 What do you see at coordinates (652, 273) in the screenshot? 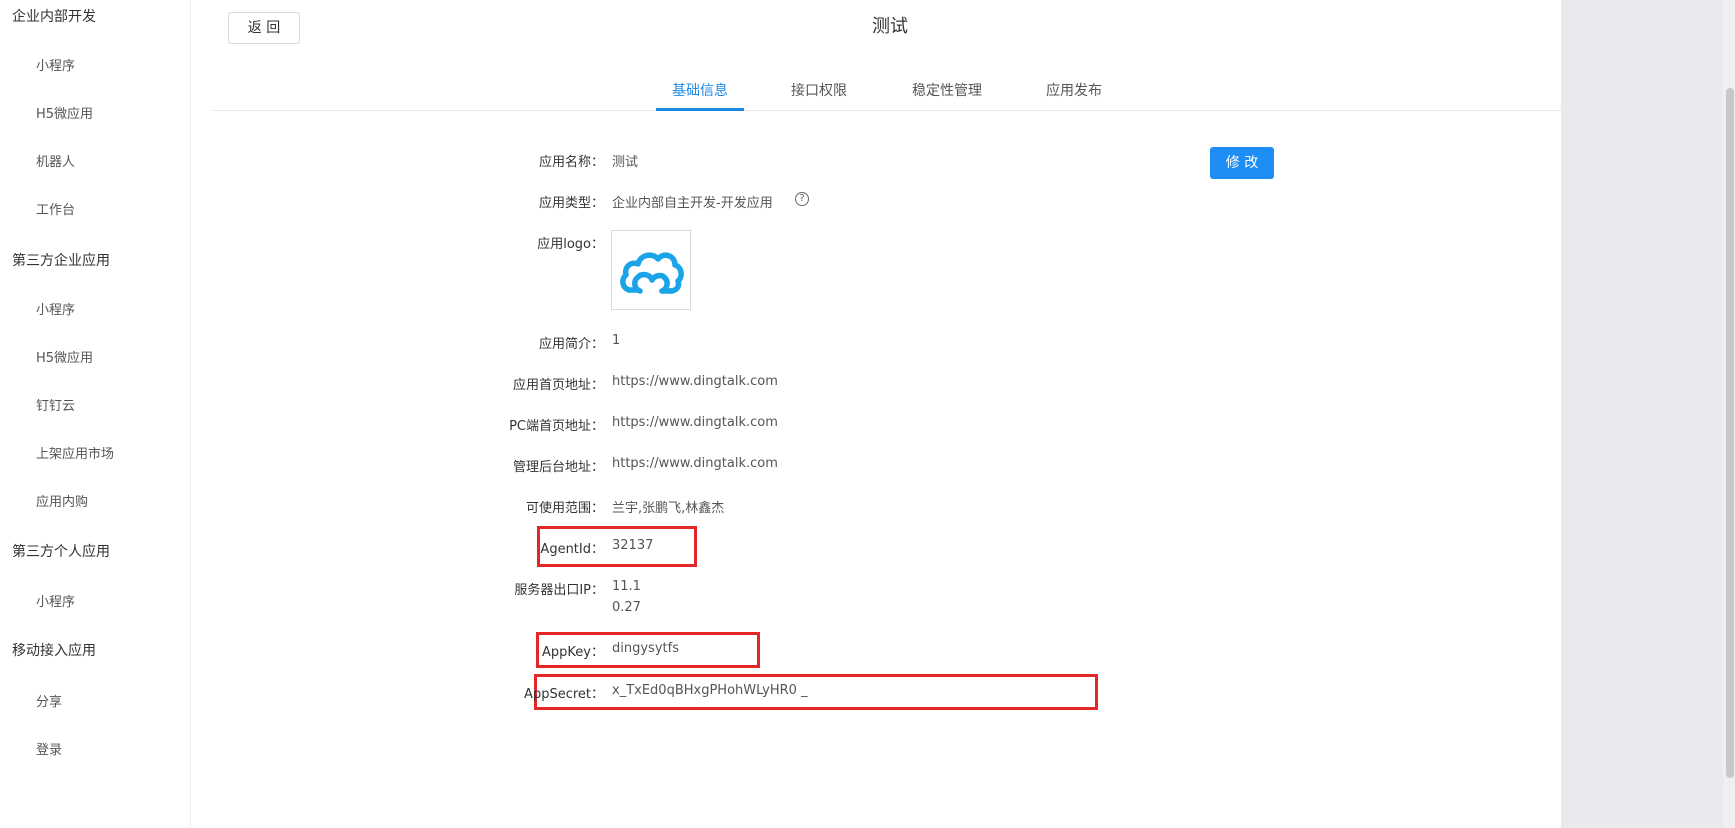
I see `dingtalk-cloud-logo-icon` at bounding box center [652, 273].